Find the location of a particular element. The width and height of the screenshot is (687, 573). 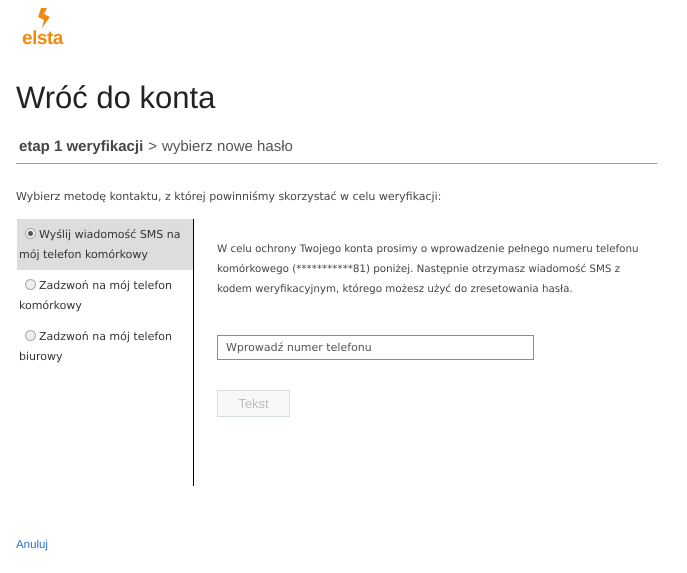

breadcrumb-current: etap 1 weryfikacji is located at coordinates (81, 146).